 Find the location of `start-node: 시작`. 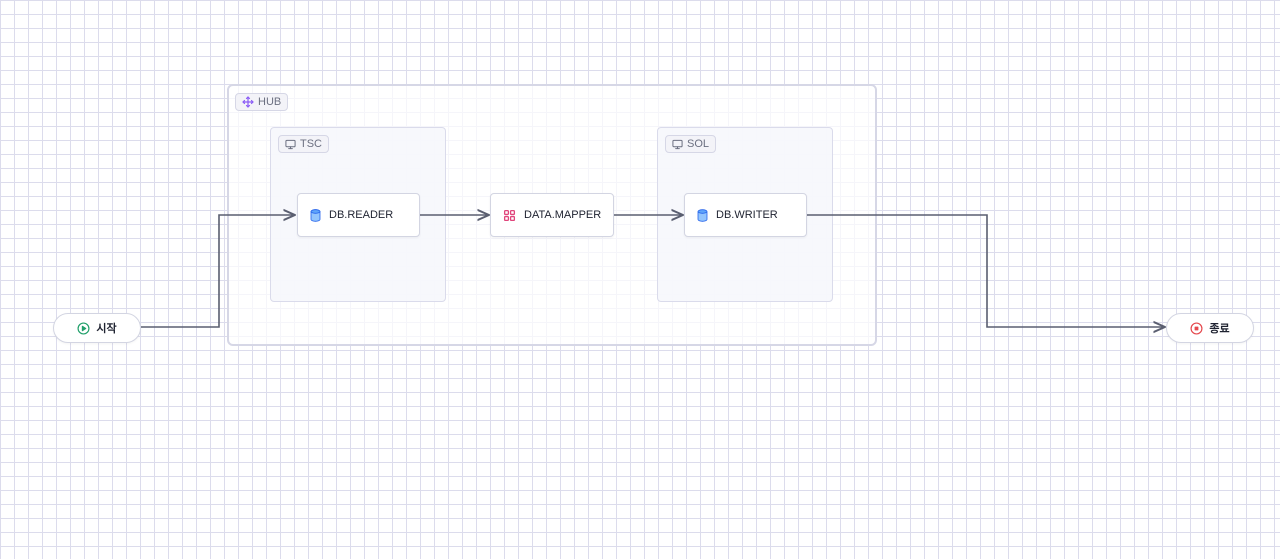

start-node: 시작 is located at coordinates (97, 328).